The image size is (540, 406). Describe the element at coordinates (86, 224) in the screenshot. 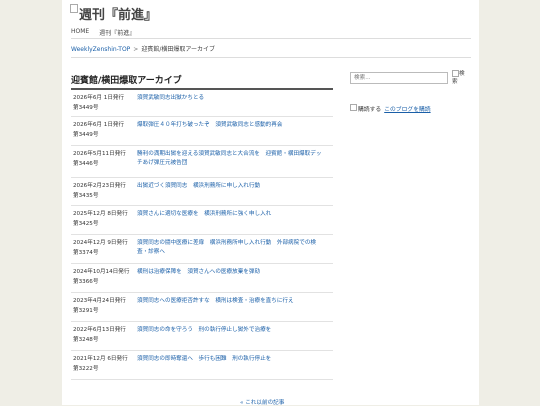

I see `archive-issue: 第3425号` at that location.